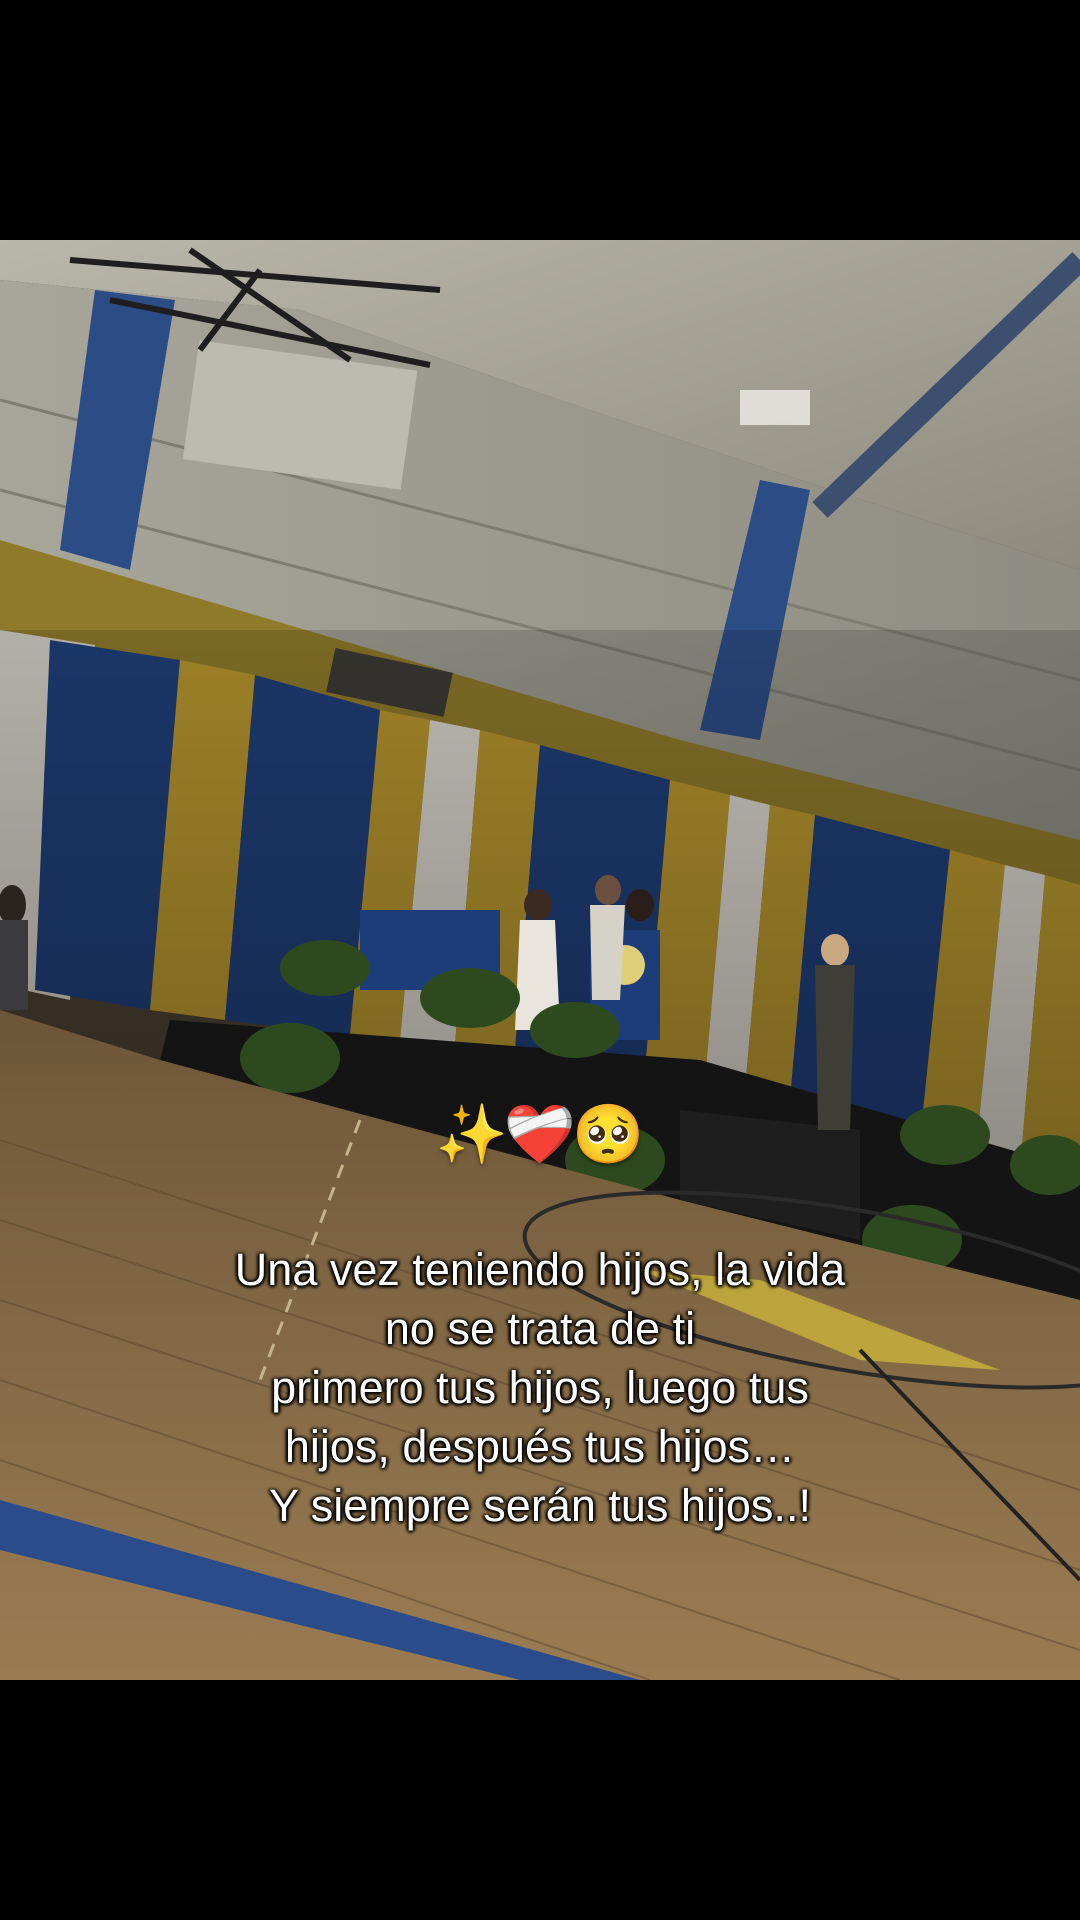  What do you see at coordinates (471, 1134) in the screenshot?
I see `sparkles-icon: ✨` at bounding box center [471, 1134].